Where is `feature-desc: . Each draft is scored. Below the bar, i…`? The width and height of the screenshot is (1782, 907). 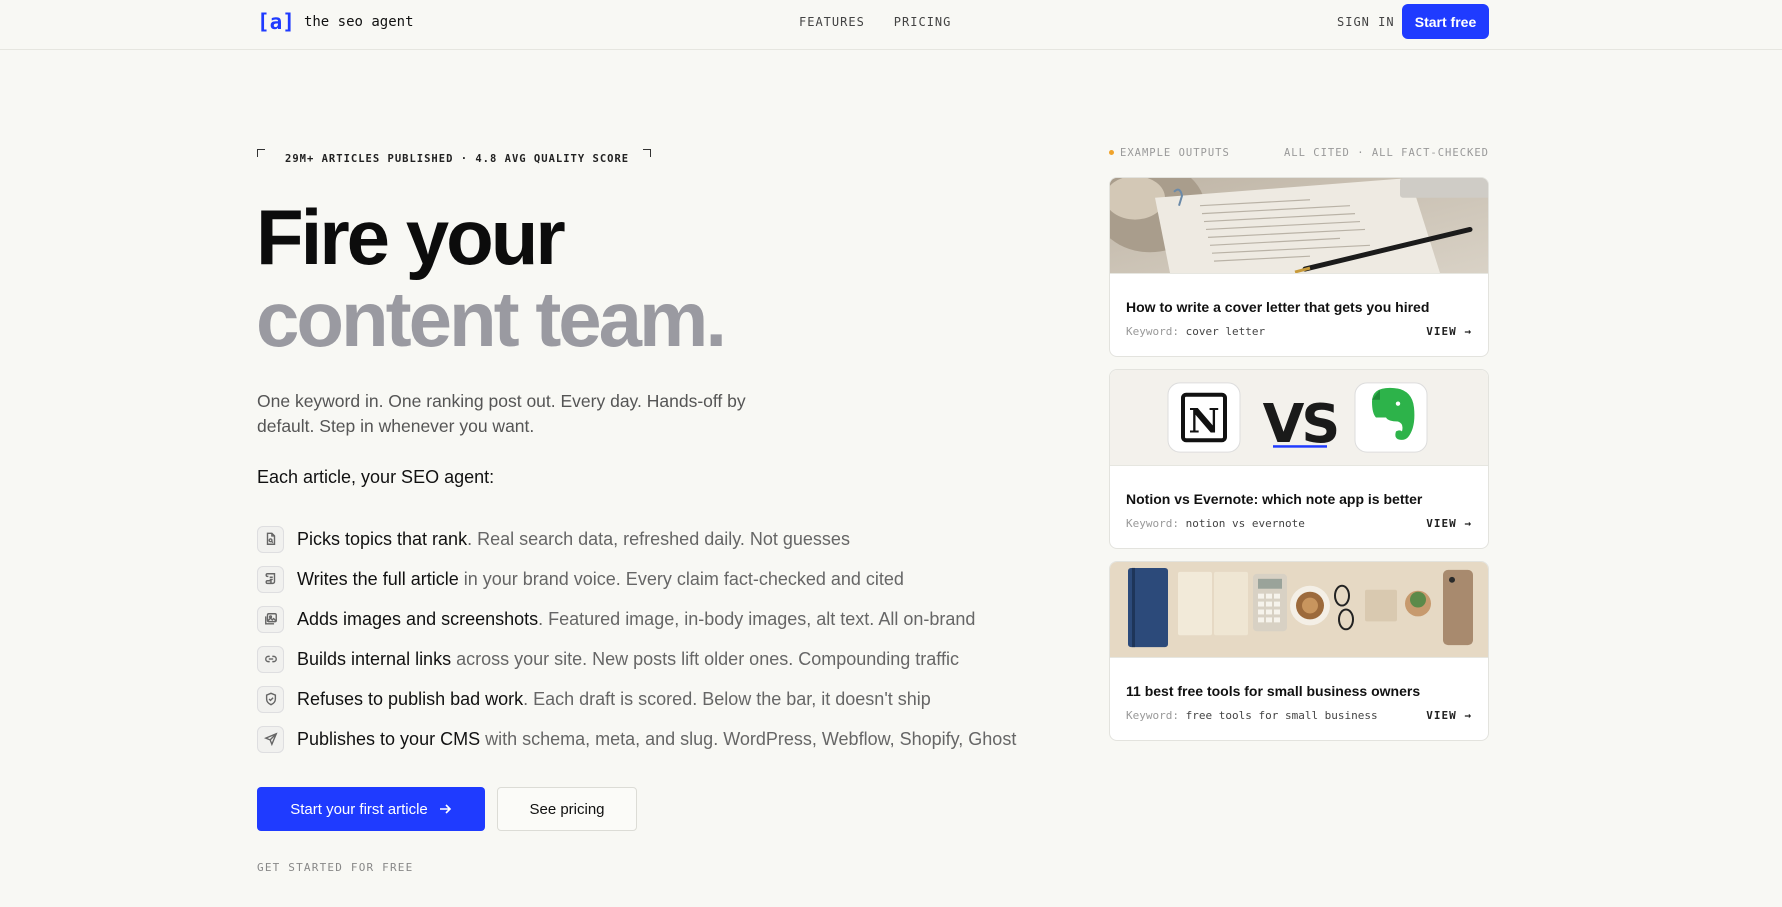 feature-desc: . Each draft is scored. Below the bar, i… is located at coordinates (727, 698).